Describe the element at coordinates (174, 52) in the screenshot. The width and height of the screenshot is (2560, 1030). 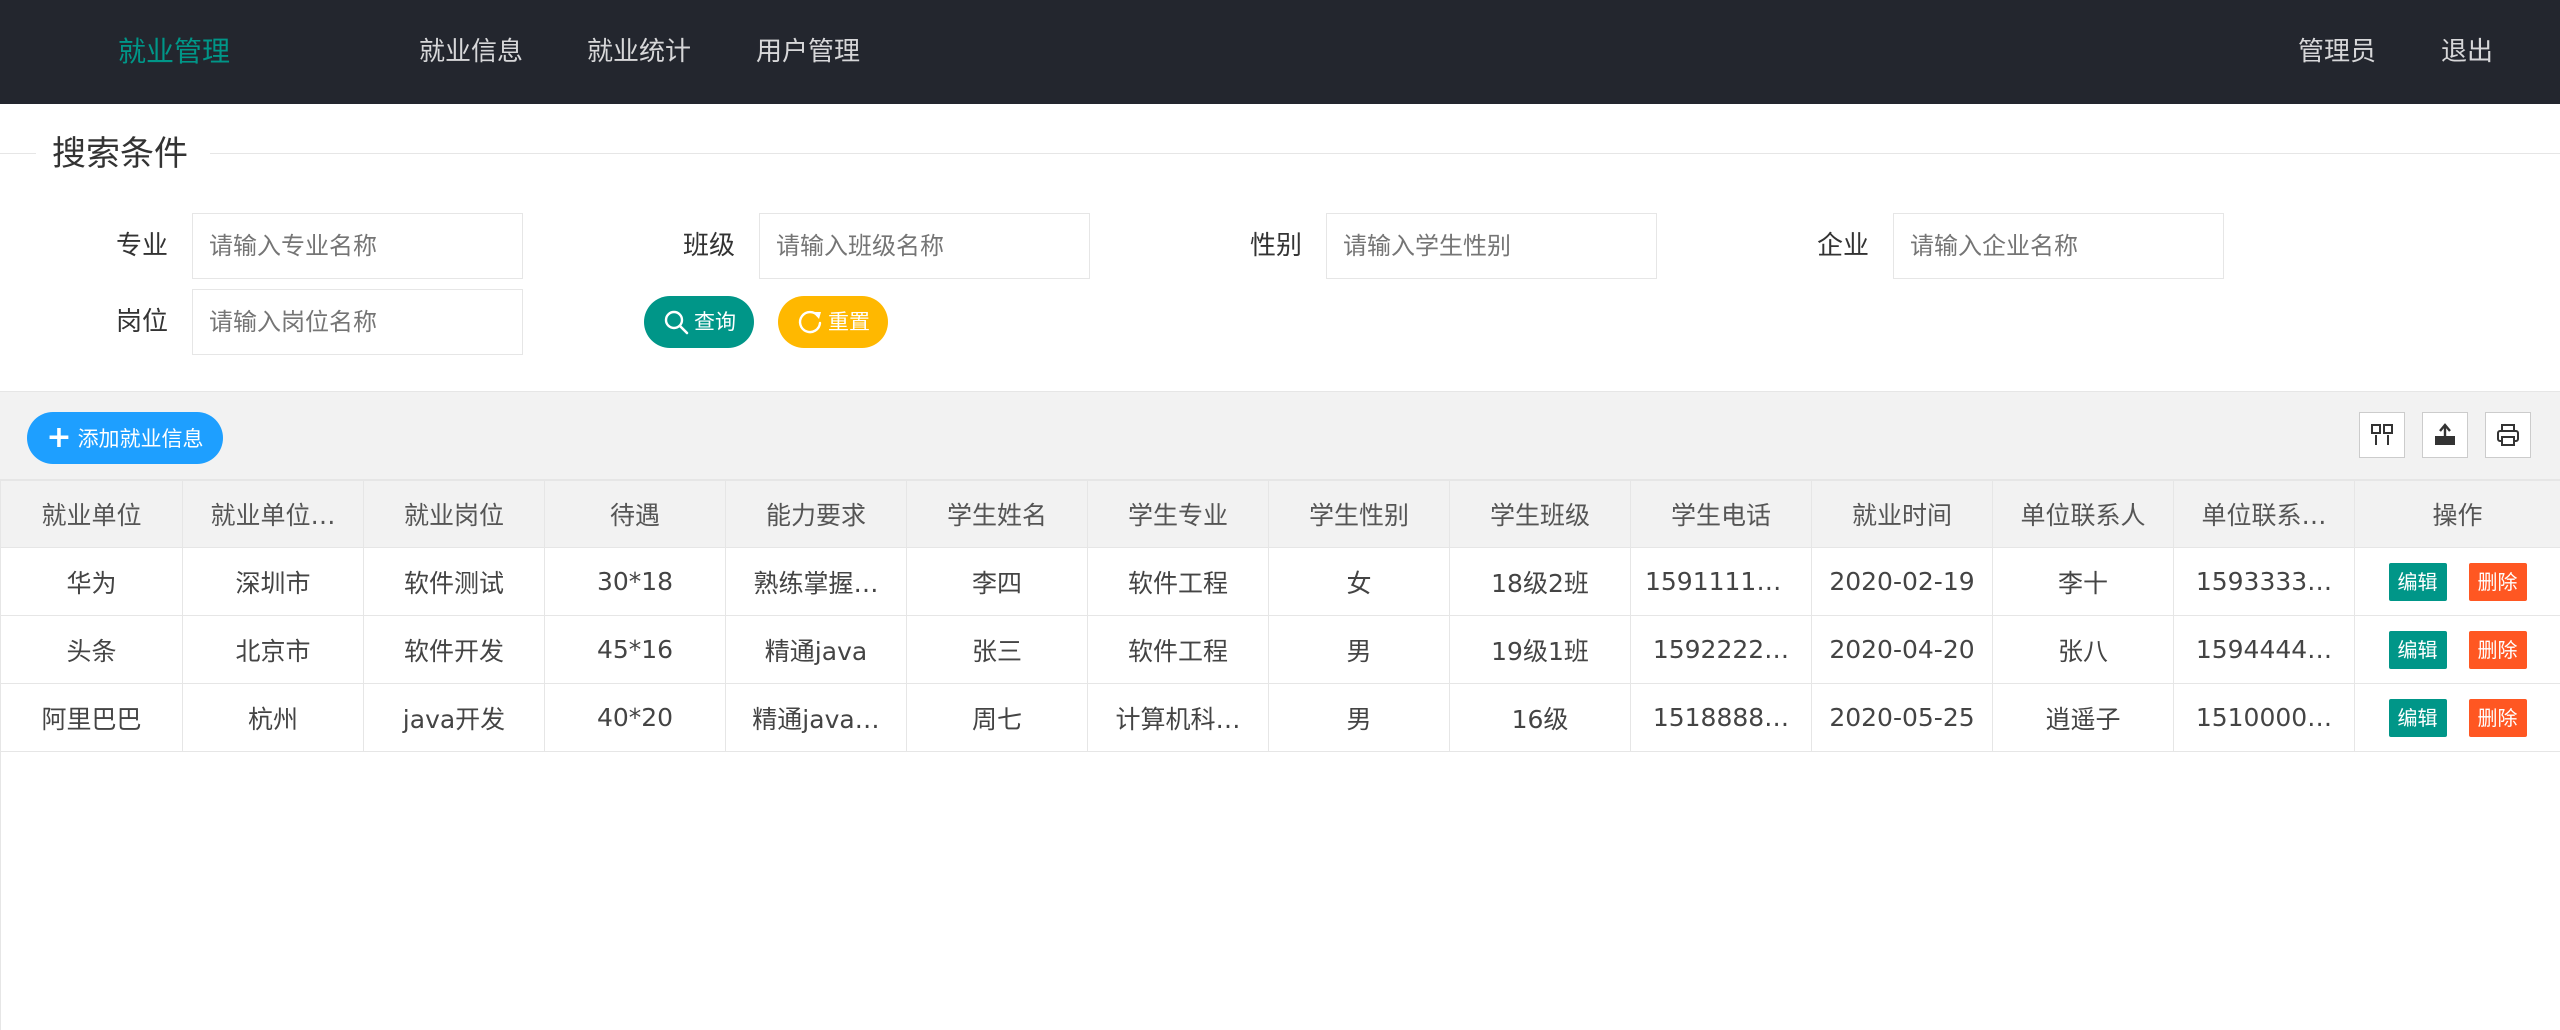
I see `brand-logo: 就业管理` at that location.